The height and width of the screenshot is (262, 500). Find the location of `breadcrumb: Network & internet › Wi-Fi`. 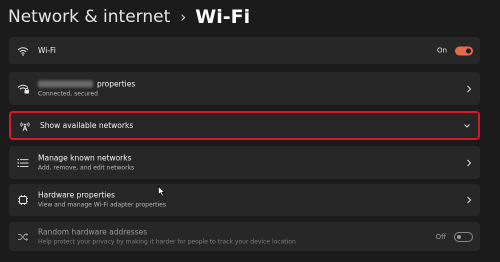

breadcrumb: Network & internet › Wi-Fi is located at coordinates (129, 17).